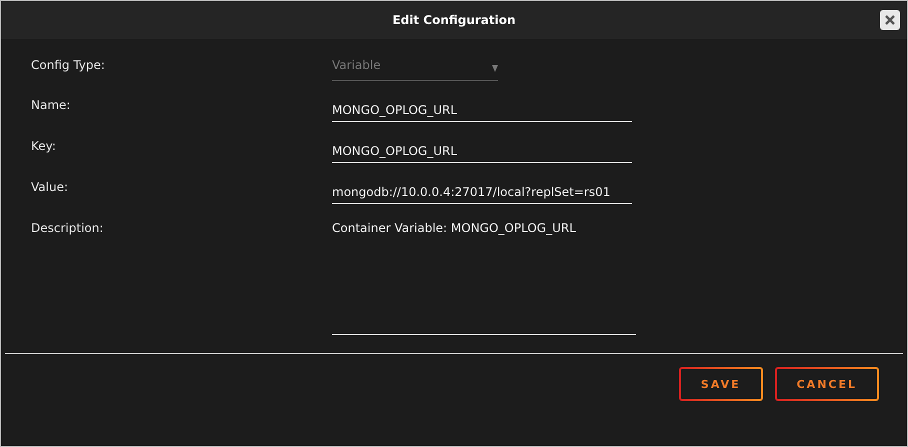  I want to click on close-icon, so click(890, 20).